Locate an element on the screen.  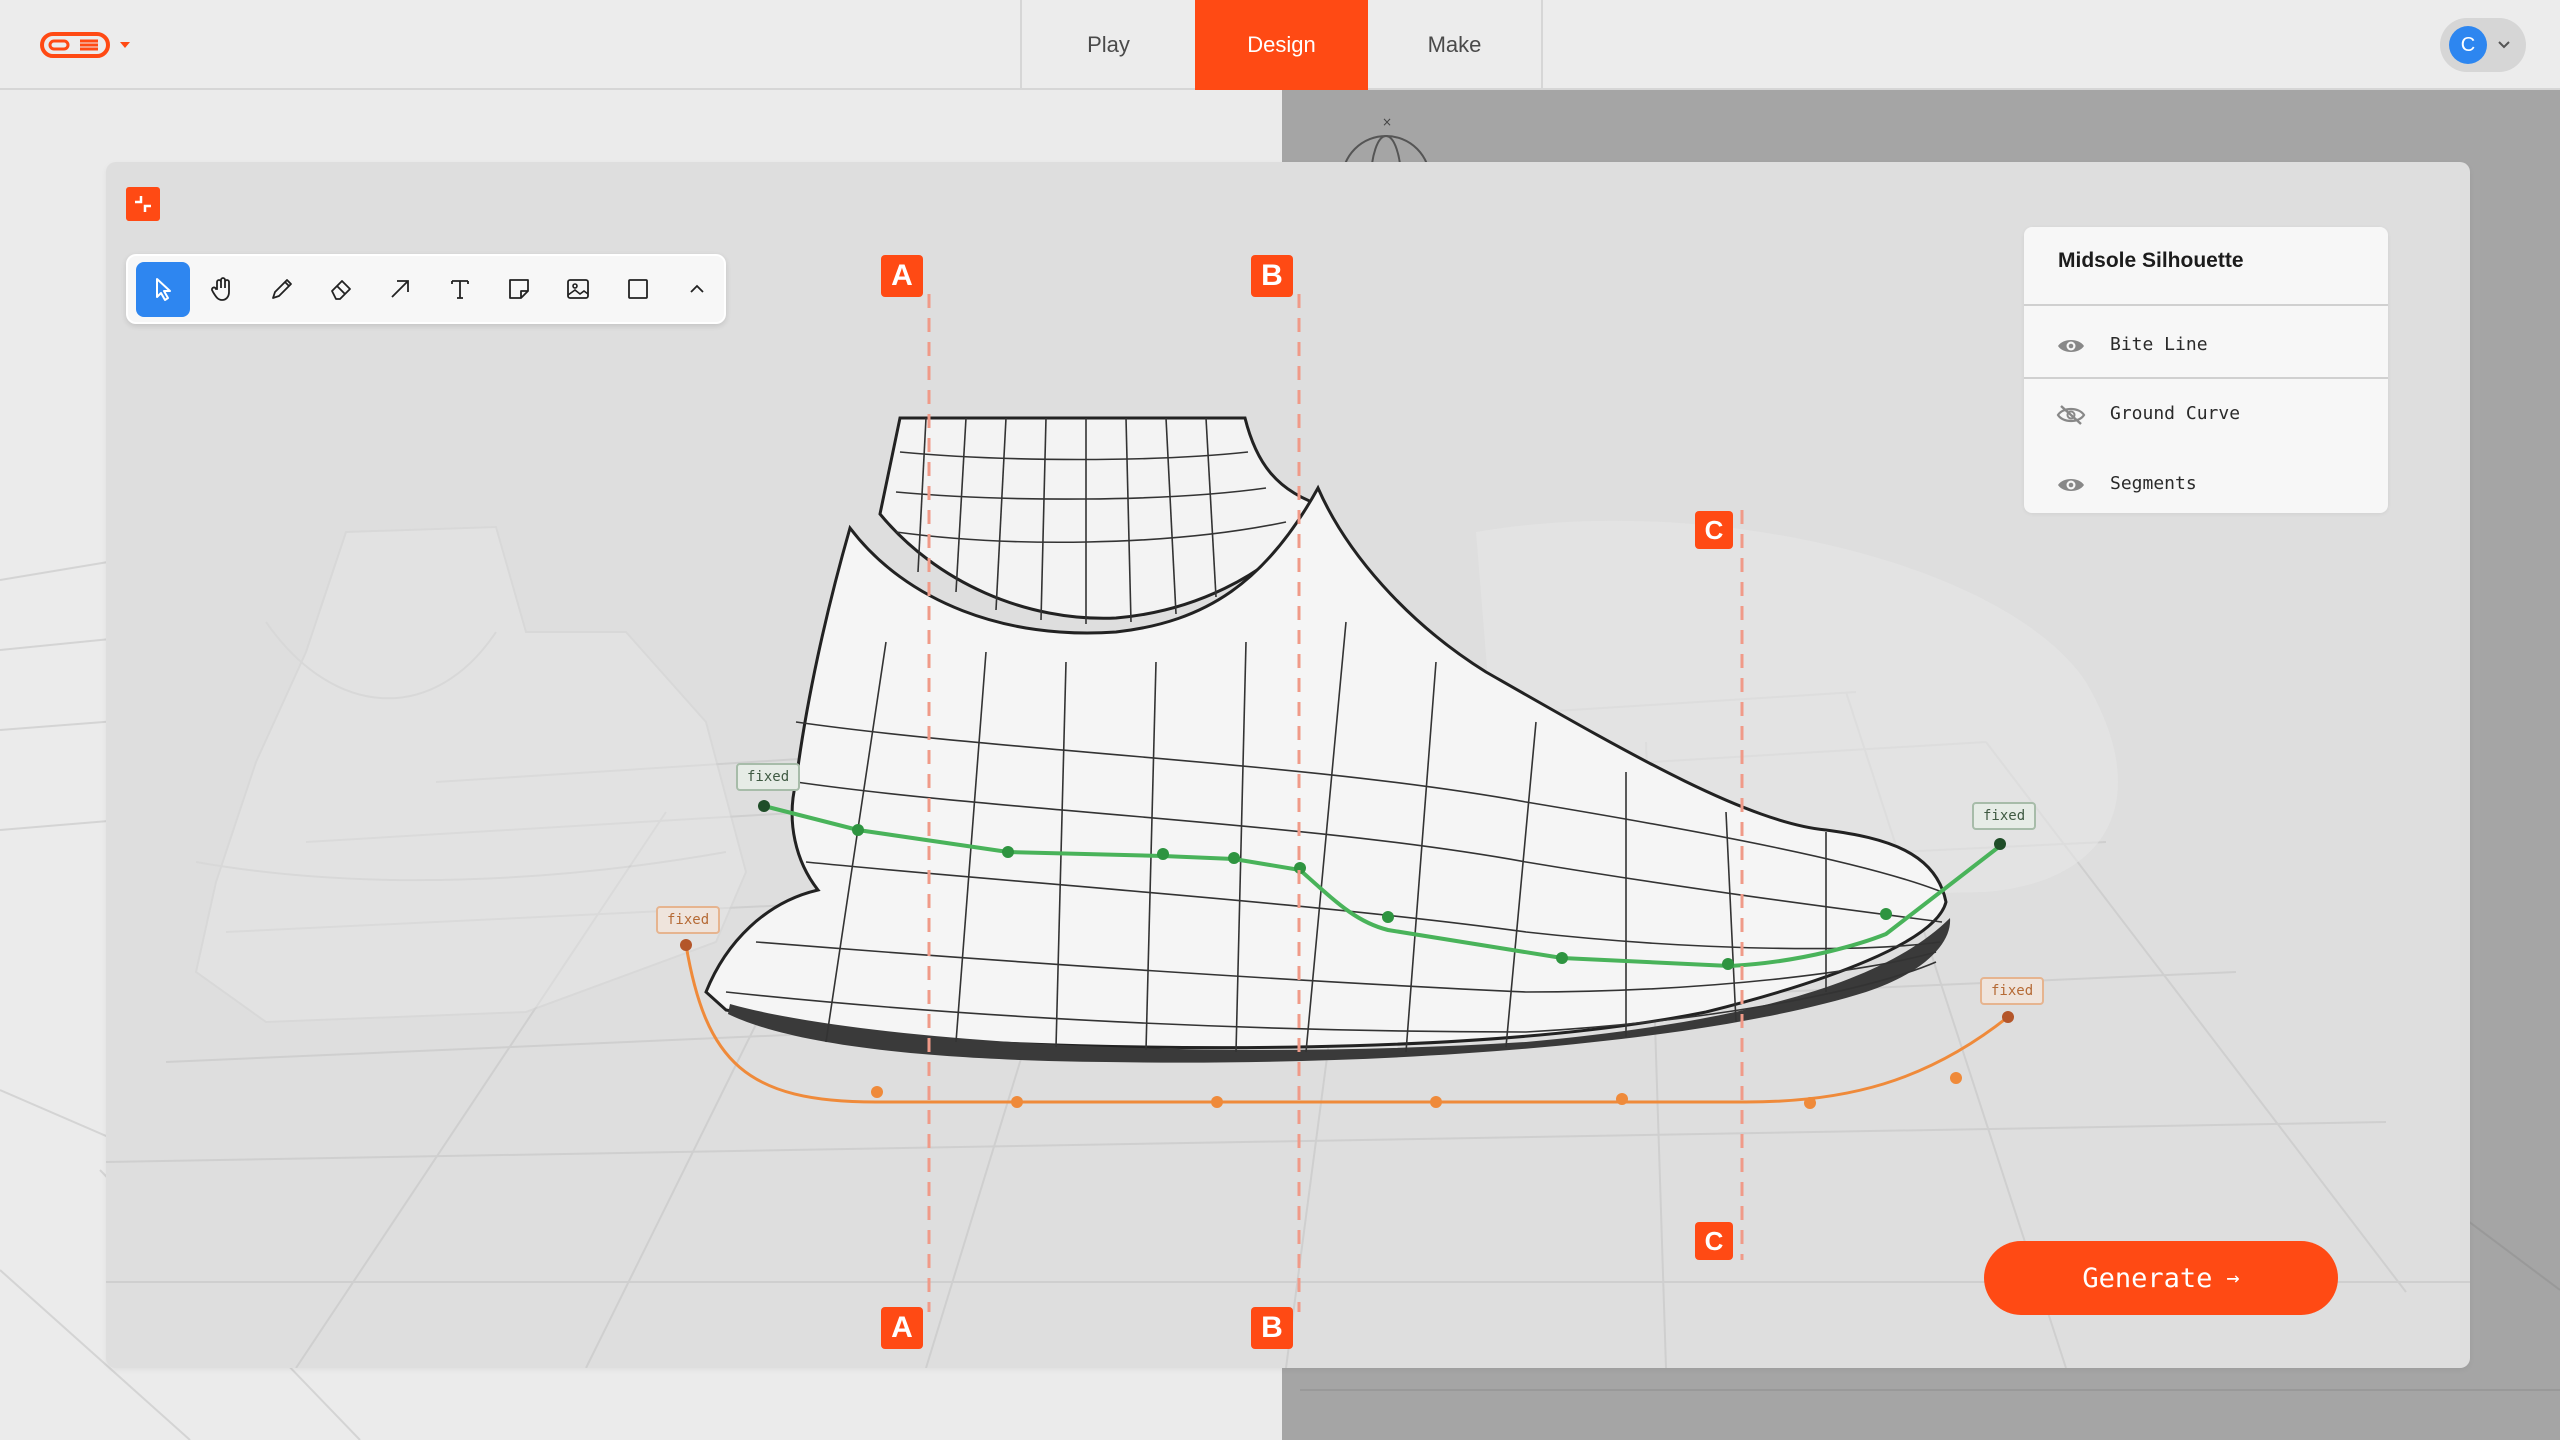
section-marker-a-top: A is located at coordinates (902, 276).